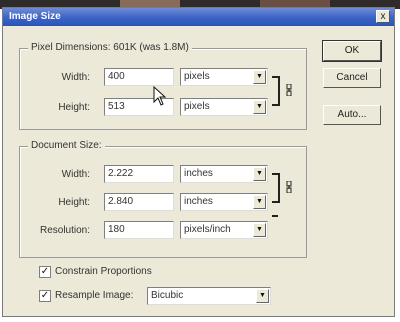 Image resolution: width=400 pixels, height=322 pixels. What do you see at coordinates (139, 77) in the screenshot?
I see `pixel-width-input: 400` at bounding box center [139, 77].